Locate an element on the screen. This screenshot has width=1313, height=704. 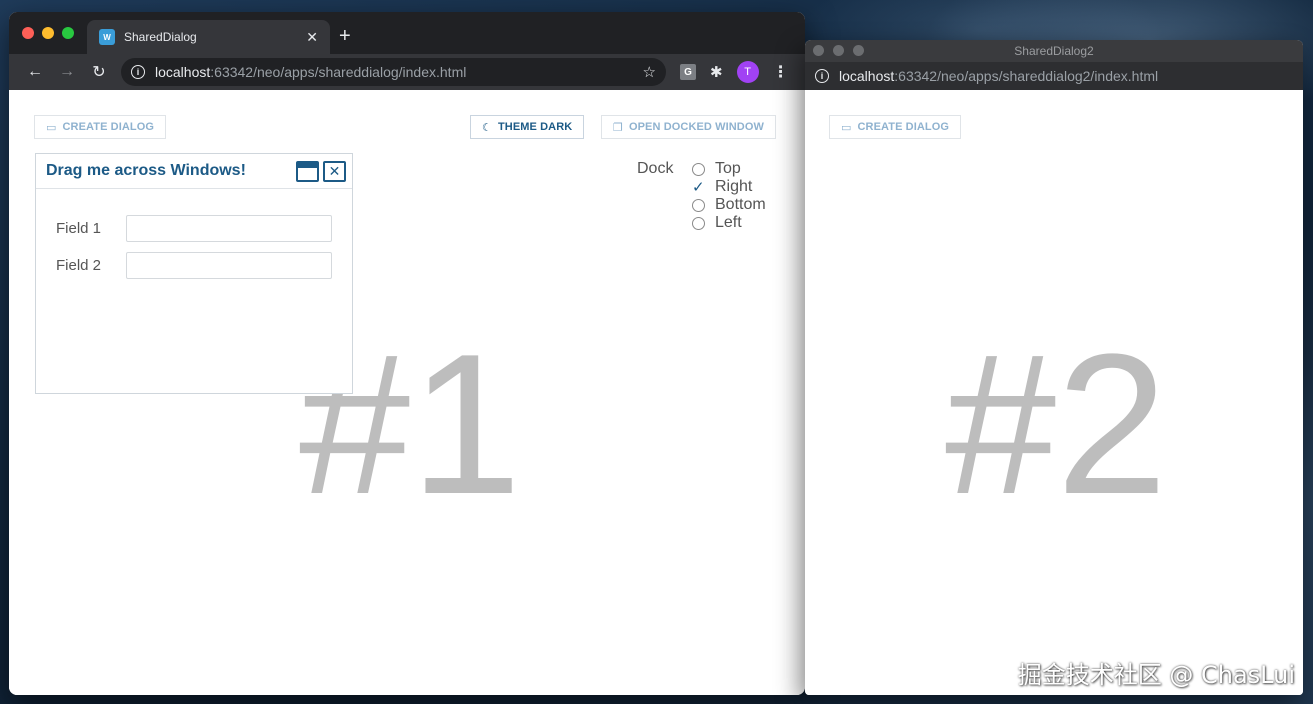
field-1-input is located at coordinates (229, 228).